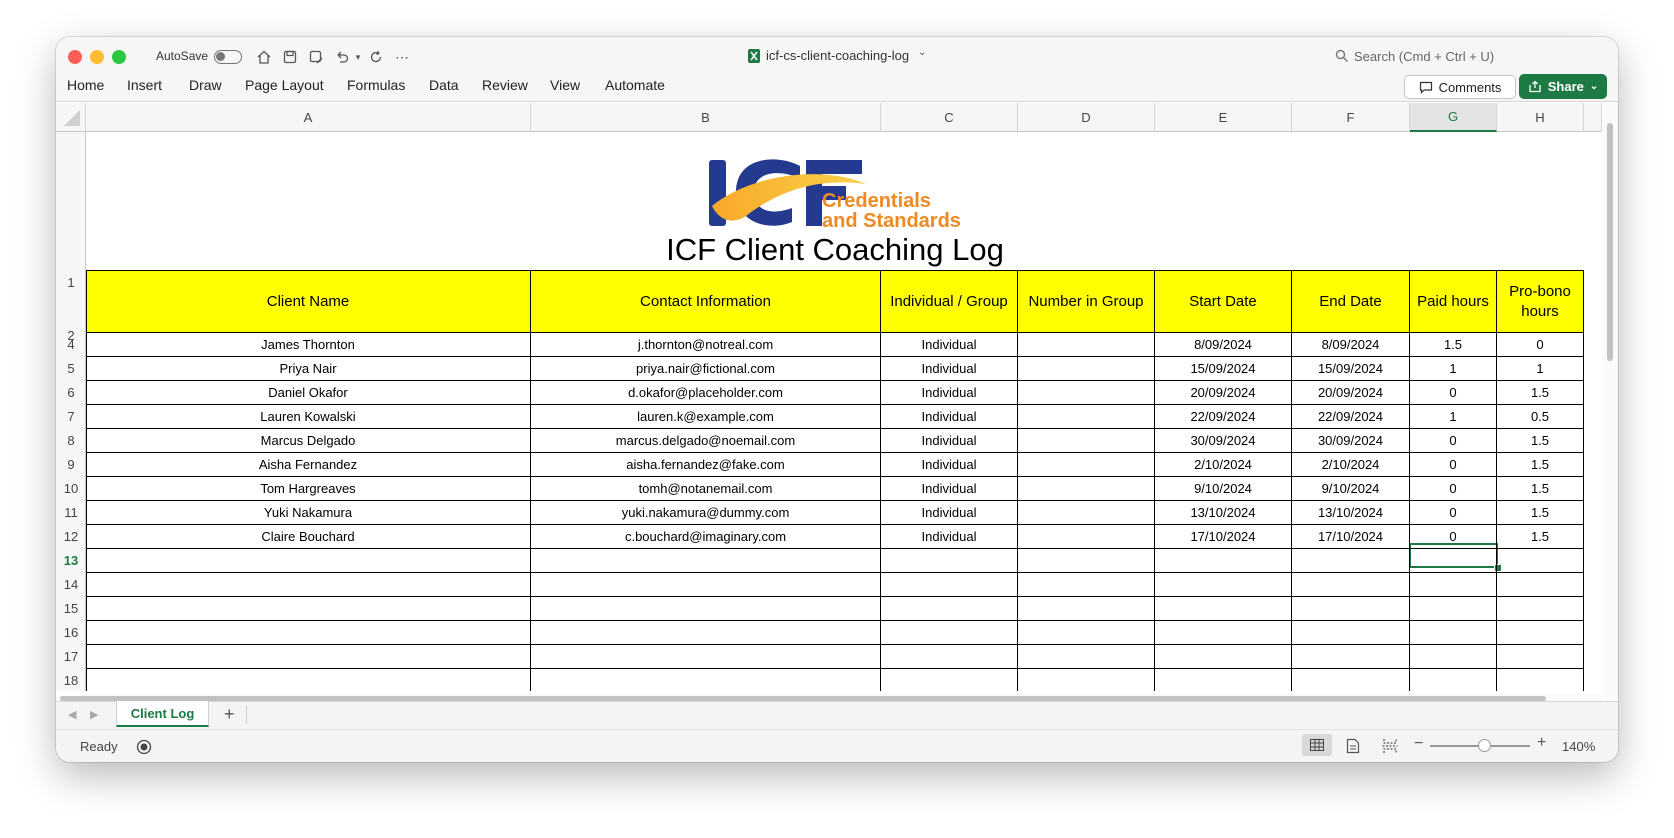  Describe the element at coordinates (308, 345) in the screenshot. I see `cell-client-name: James Thornton` at that location.